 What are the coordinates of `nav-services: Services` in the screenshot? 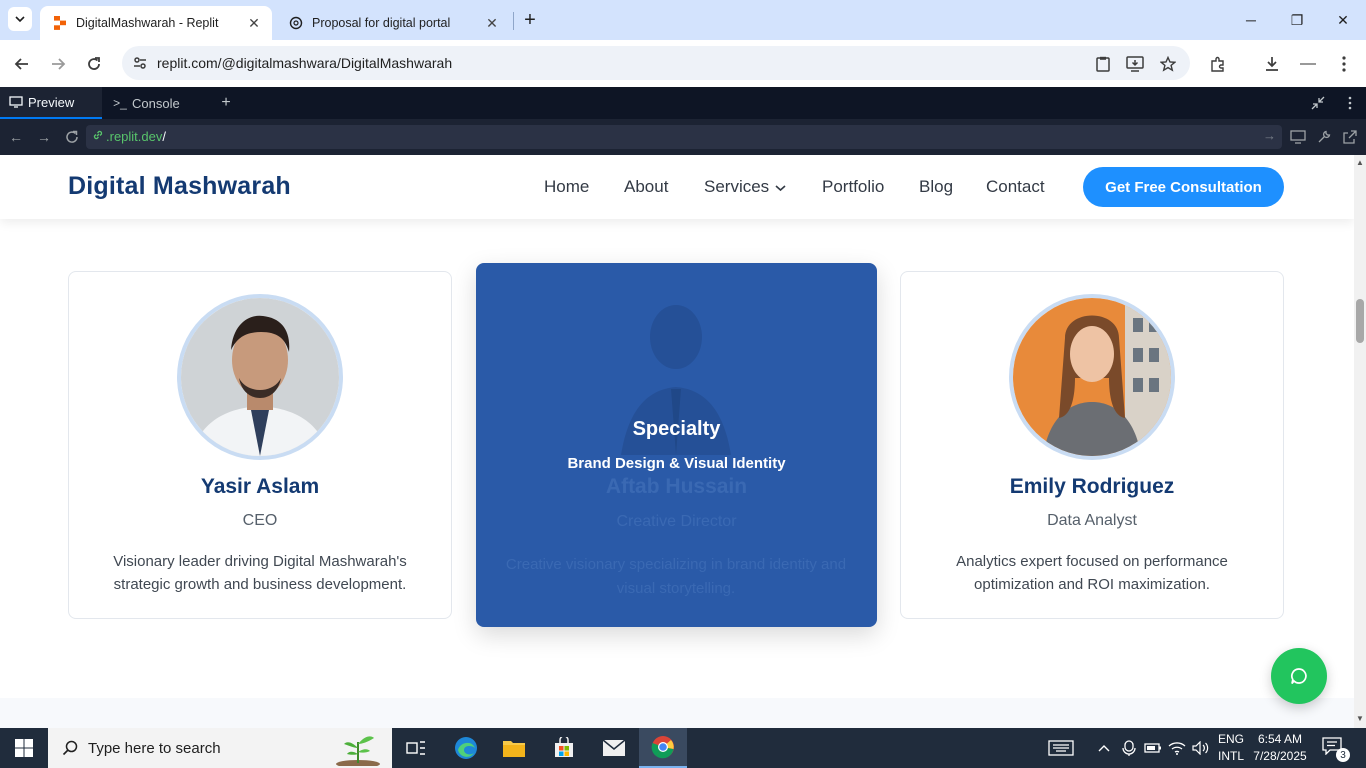 It's located at (745, 187).